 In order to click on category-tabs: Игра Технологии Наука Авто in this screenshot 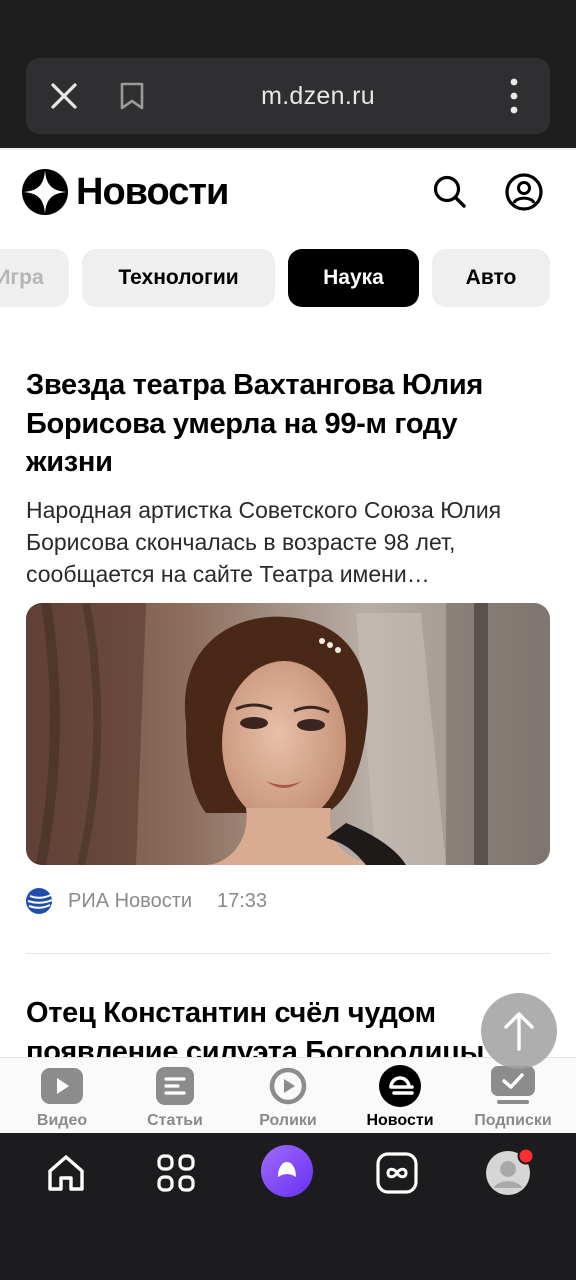, I will do `click(288, 278)`.